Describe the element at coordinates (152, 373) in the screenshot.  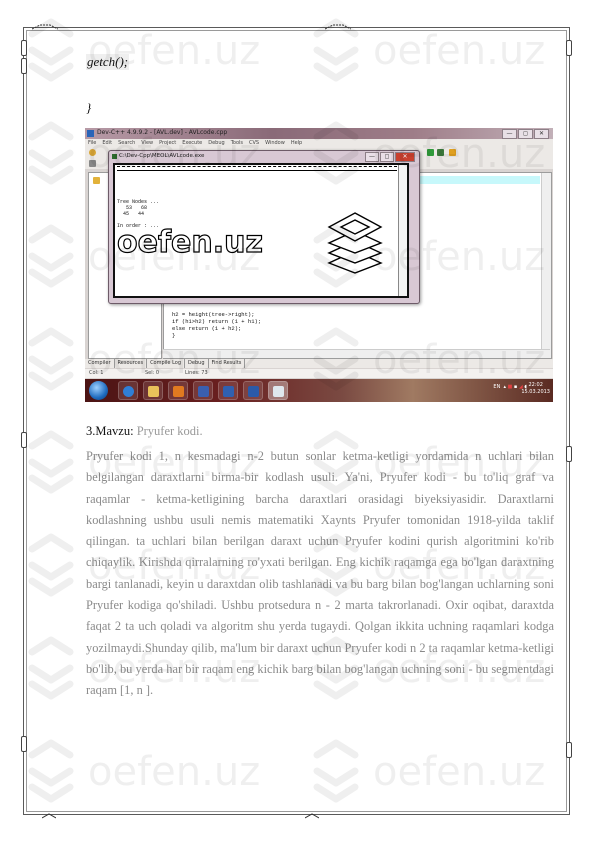
I see `status-sel: Sel: 0` at that location.